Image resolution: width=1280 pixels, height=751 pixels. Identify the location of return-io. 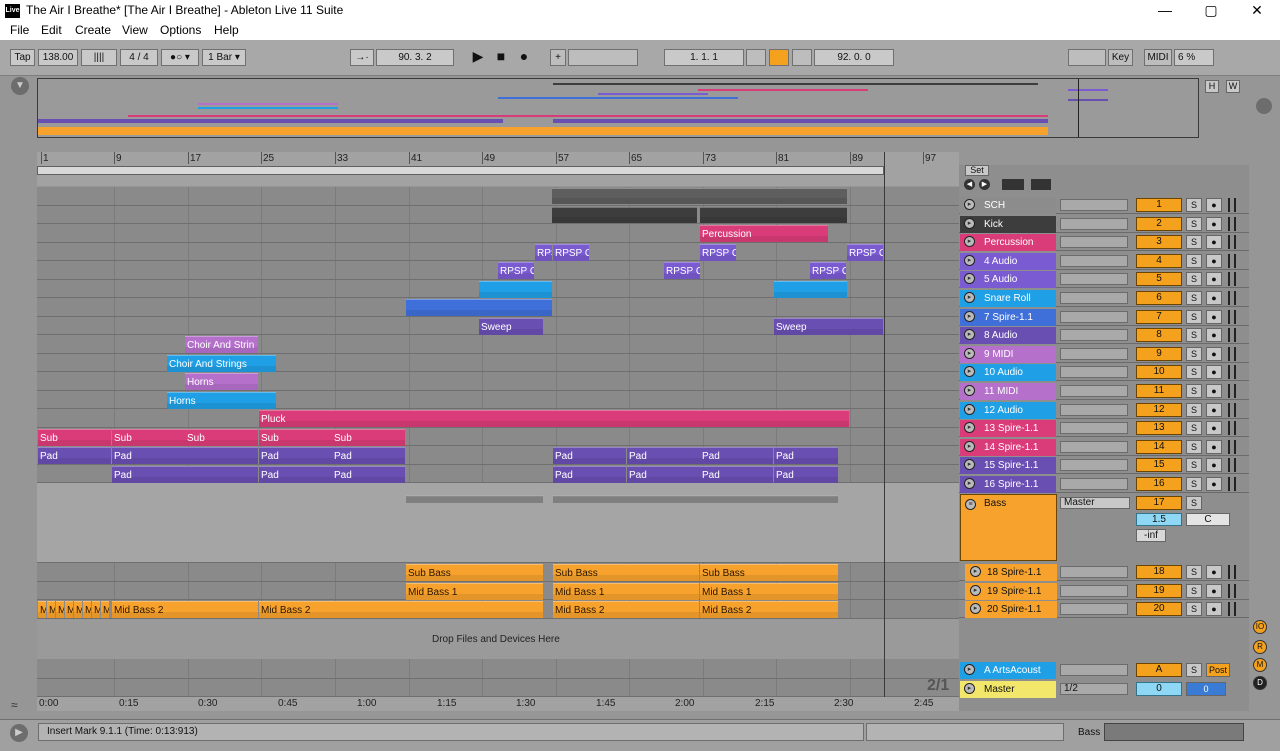
(1094, 670).